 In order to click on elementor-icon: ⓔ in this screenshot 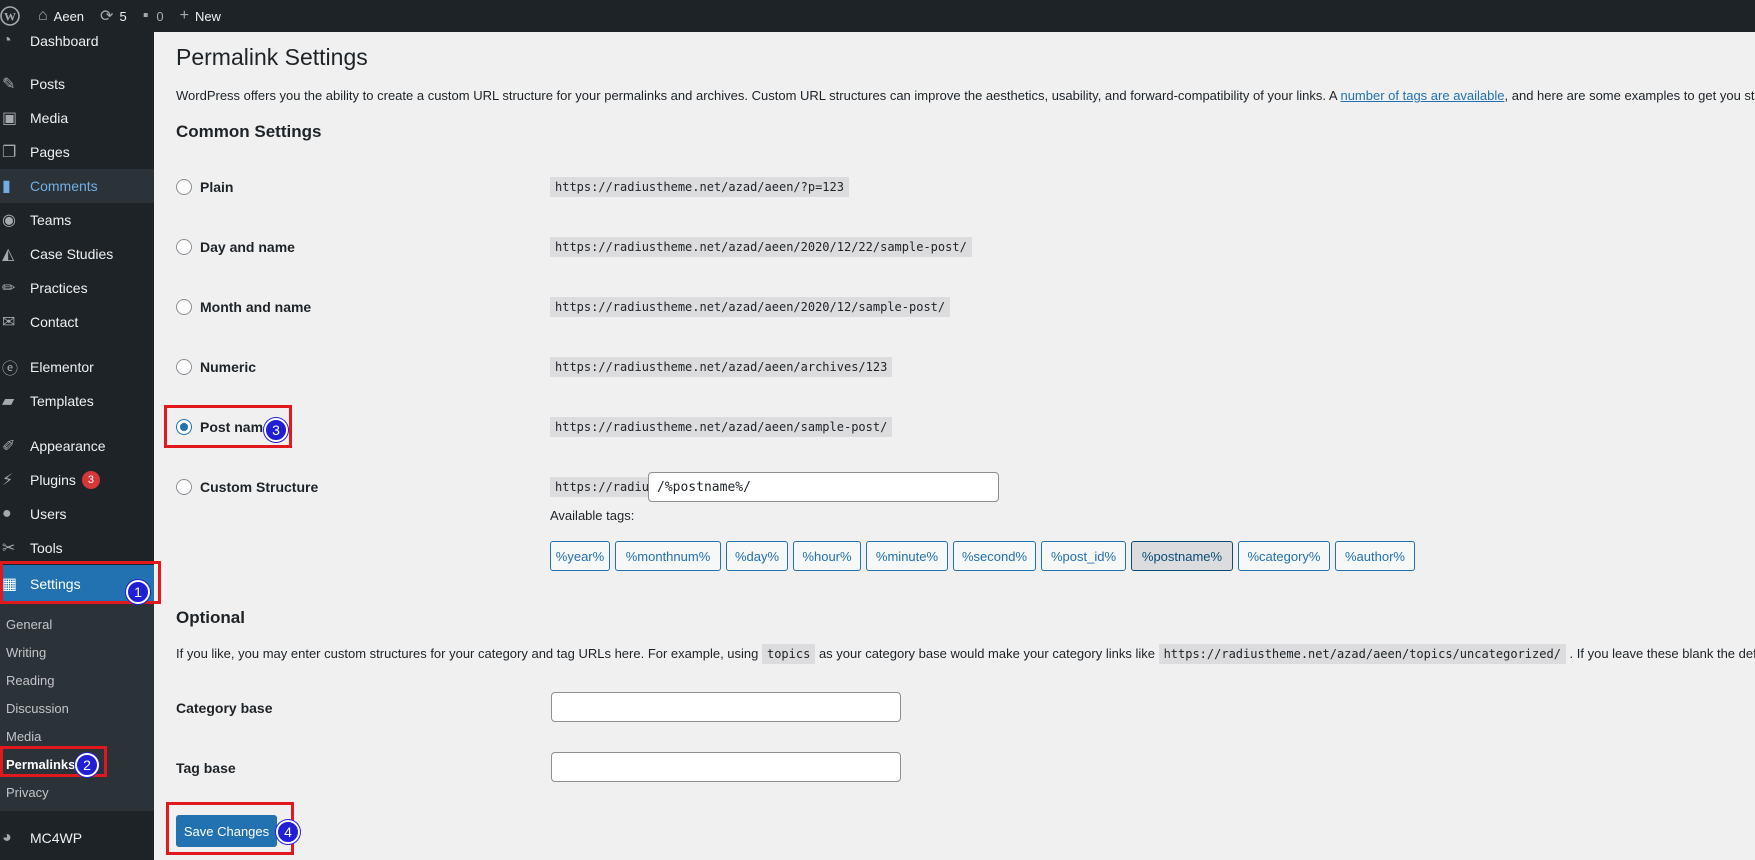, I will do `click(10, 369)`.